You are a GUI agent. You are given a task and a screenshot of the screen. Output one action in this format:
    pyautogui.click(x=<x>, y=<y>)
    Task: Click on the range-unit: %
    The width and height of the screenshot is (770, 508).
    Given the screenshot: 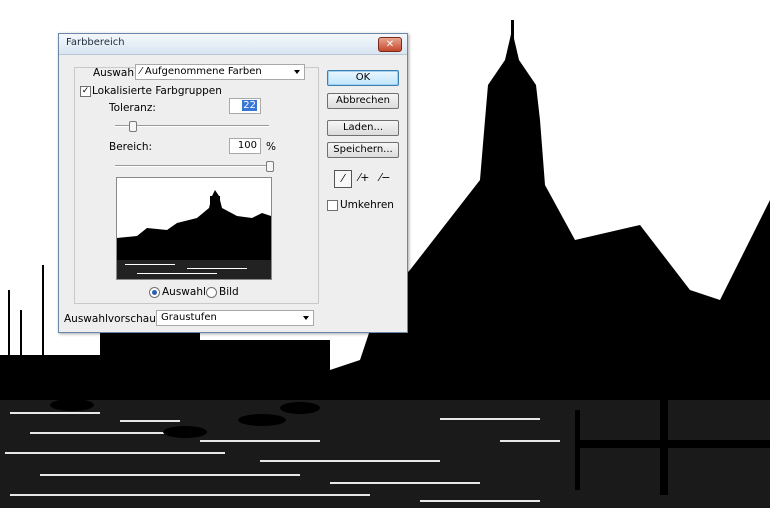 What is the action you would take?
    pyautogui.click(x=271, y=147)
    